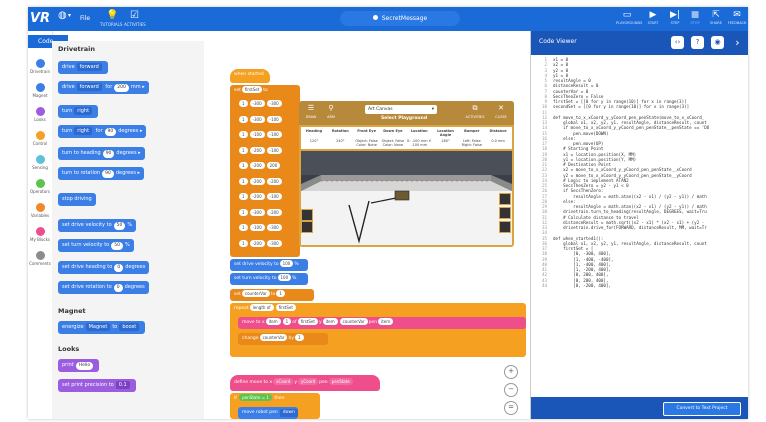 The width and height of the screenshot is (766, 422). Describe the element at coordinates (269, 265) in the screenshot. I see `ws-set-drive-velocity-block: set drive velocity to 100%` at that location.